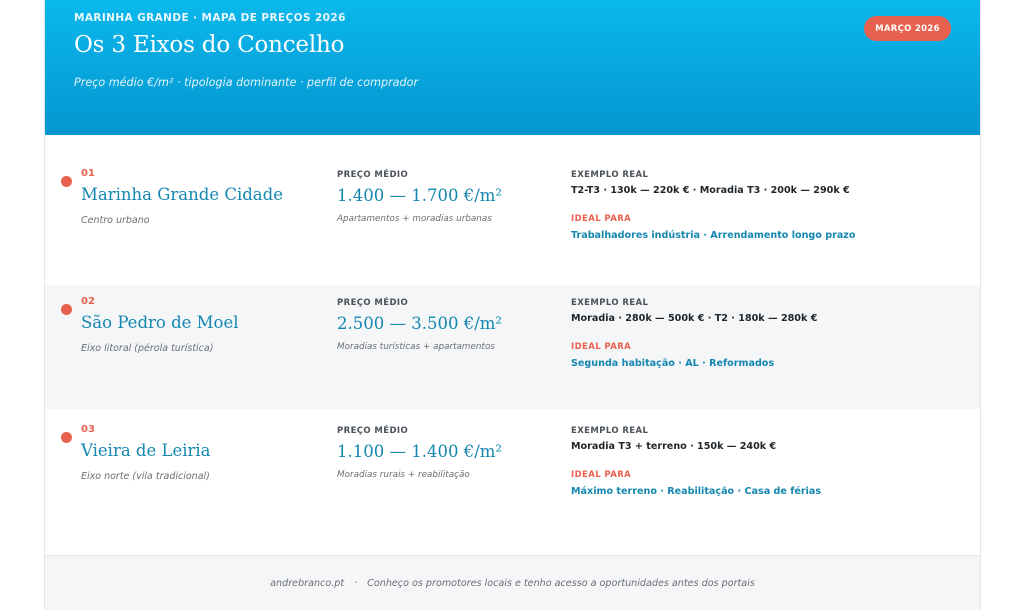  Describe the element at coordinates (210, 18) in the screenshot. I see `header-eyebrow: MARINHA GRANDE · MAPA DE PREÇOS 2026` at that location.